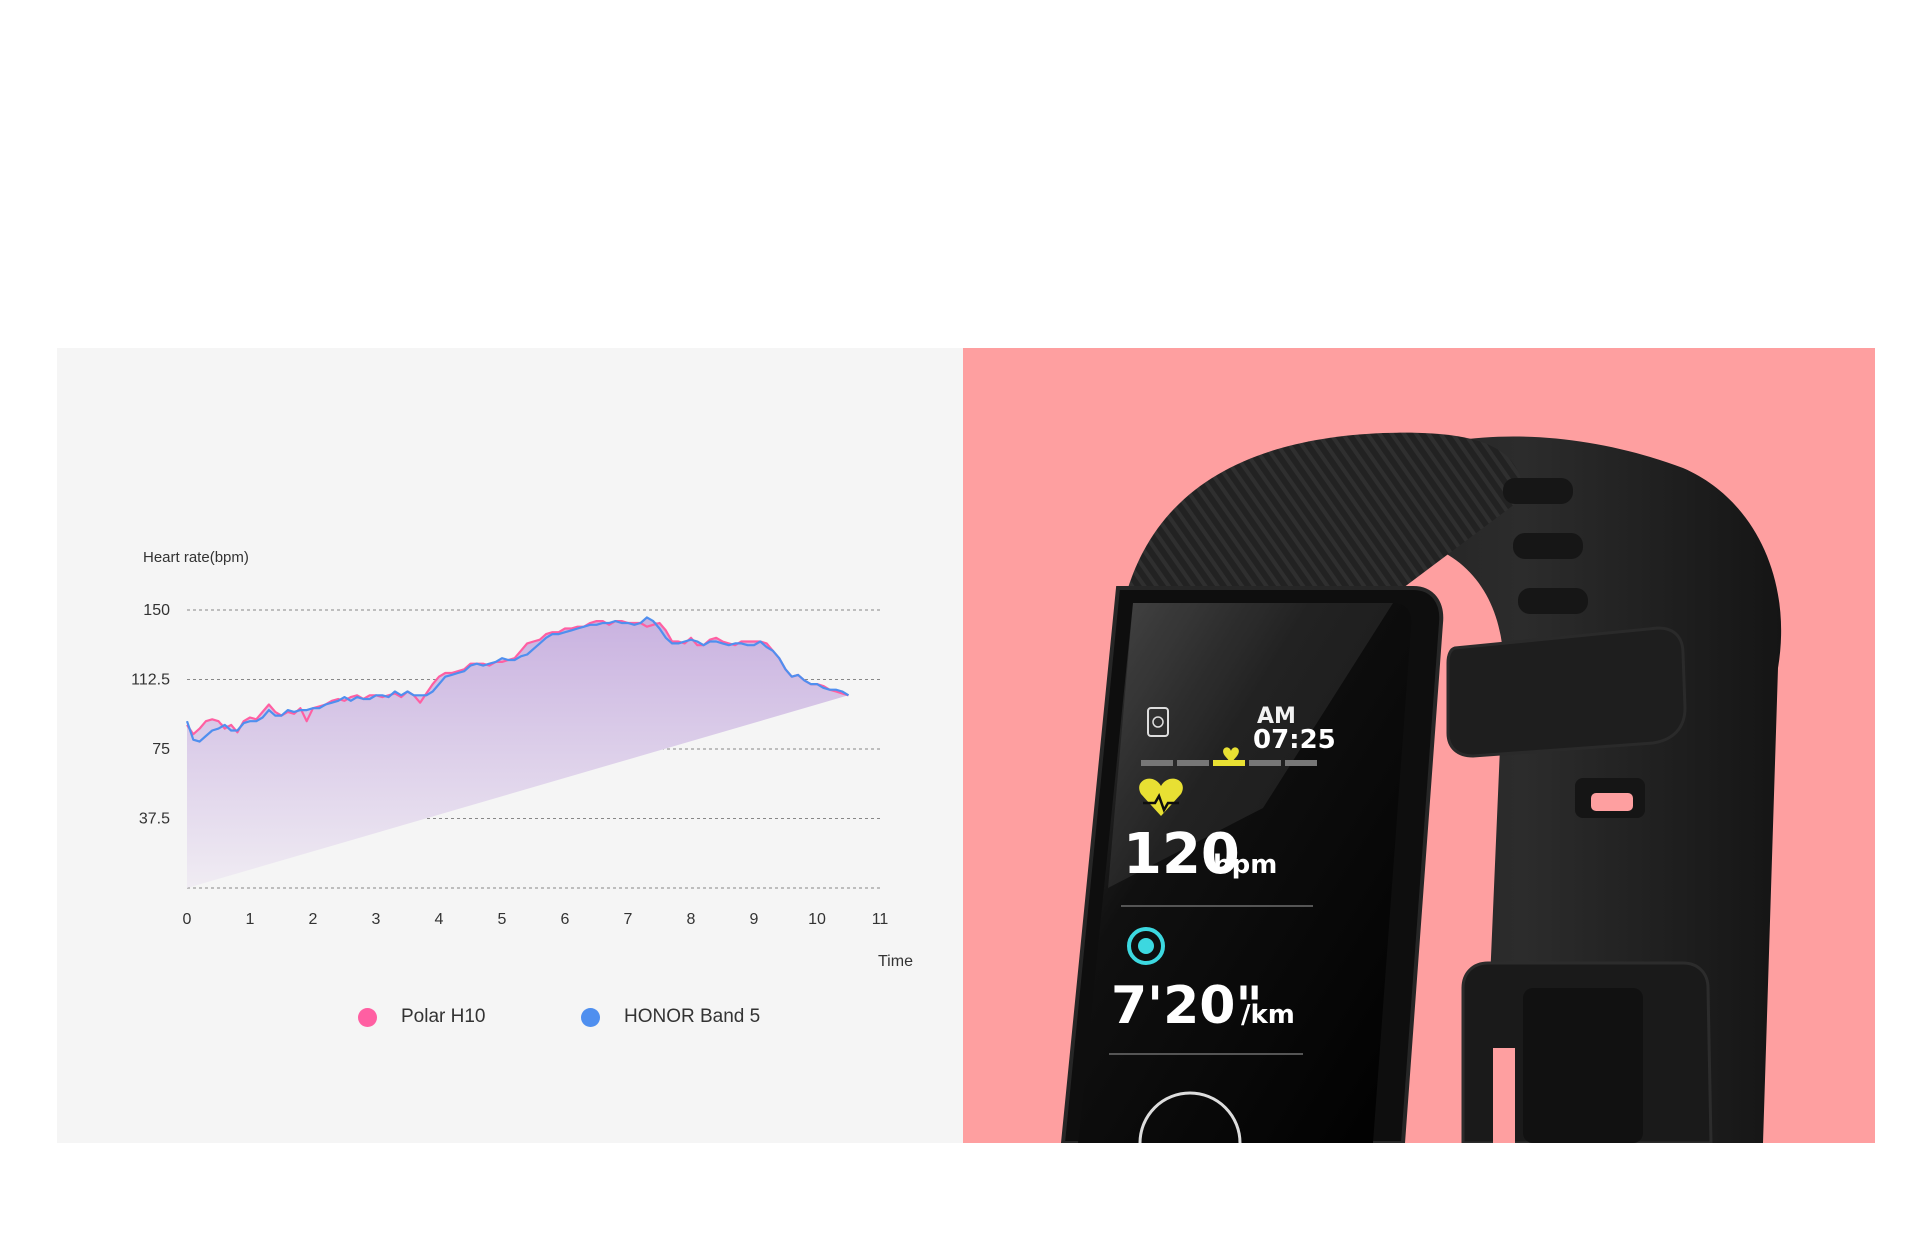  I want to click on x-tick-label: 3, so click(376, 919).